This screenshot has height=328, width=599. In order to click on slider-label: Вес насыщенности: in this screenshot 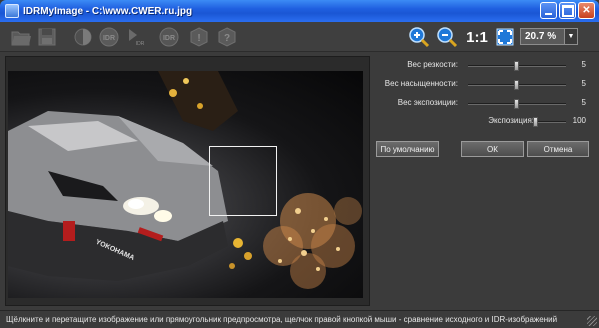, I will do `click(421, 83)`.